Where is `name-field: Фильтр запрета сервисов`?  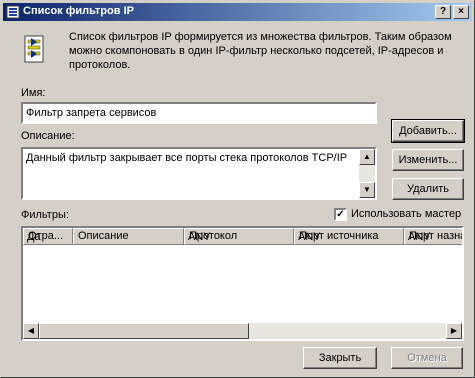
name-field: Фильтр запрета сервисов is located at coordinates (199, 113).